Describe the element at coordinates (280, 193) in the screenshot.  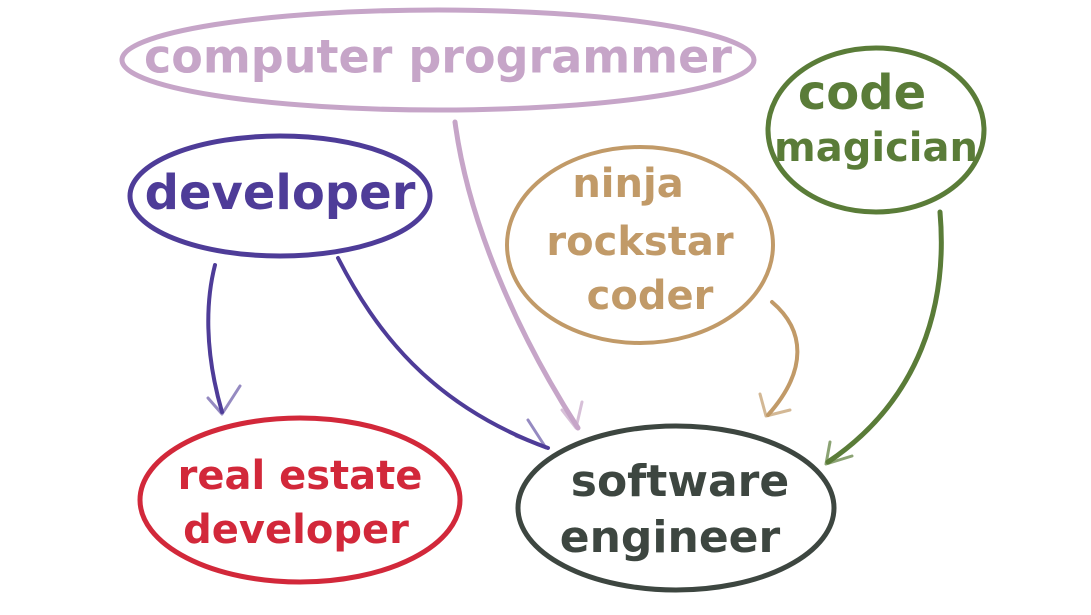
I see `node-label: developer` at that location.